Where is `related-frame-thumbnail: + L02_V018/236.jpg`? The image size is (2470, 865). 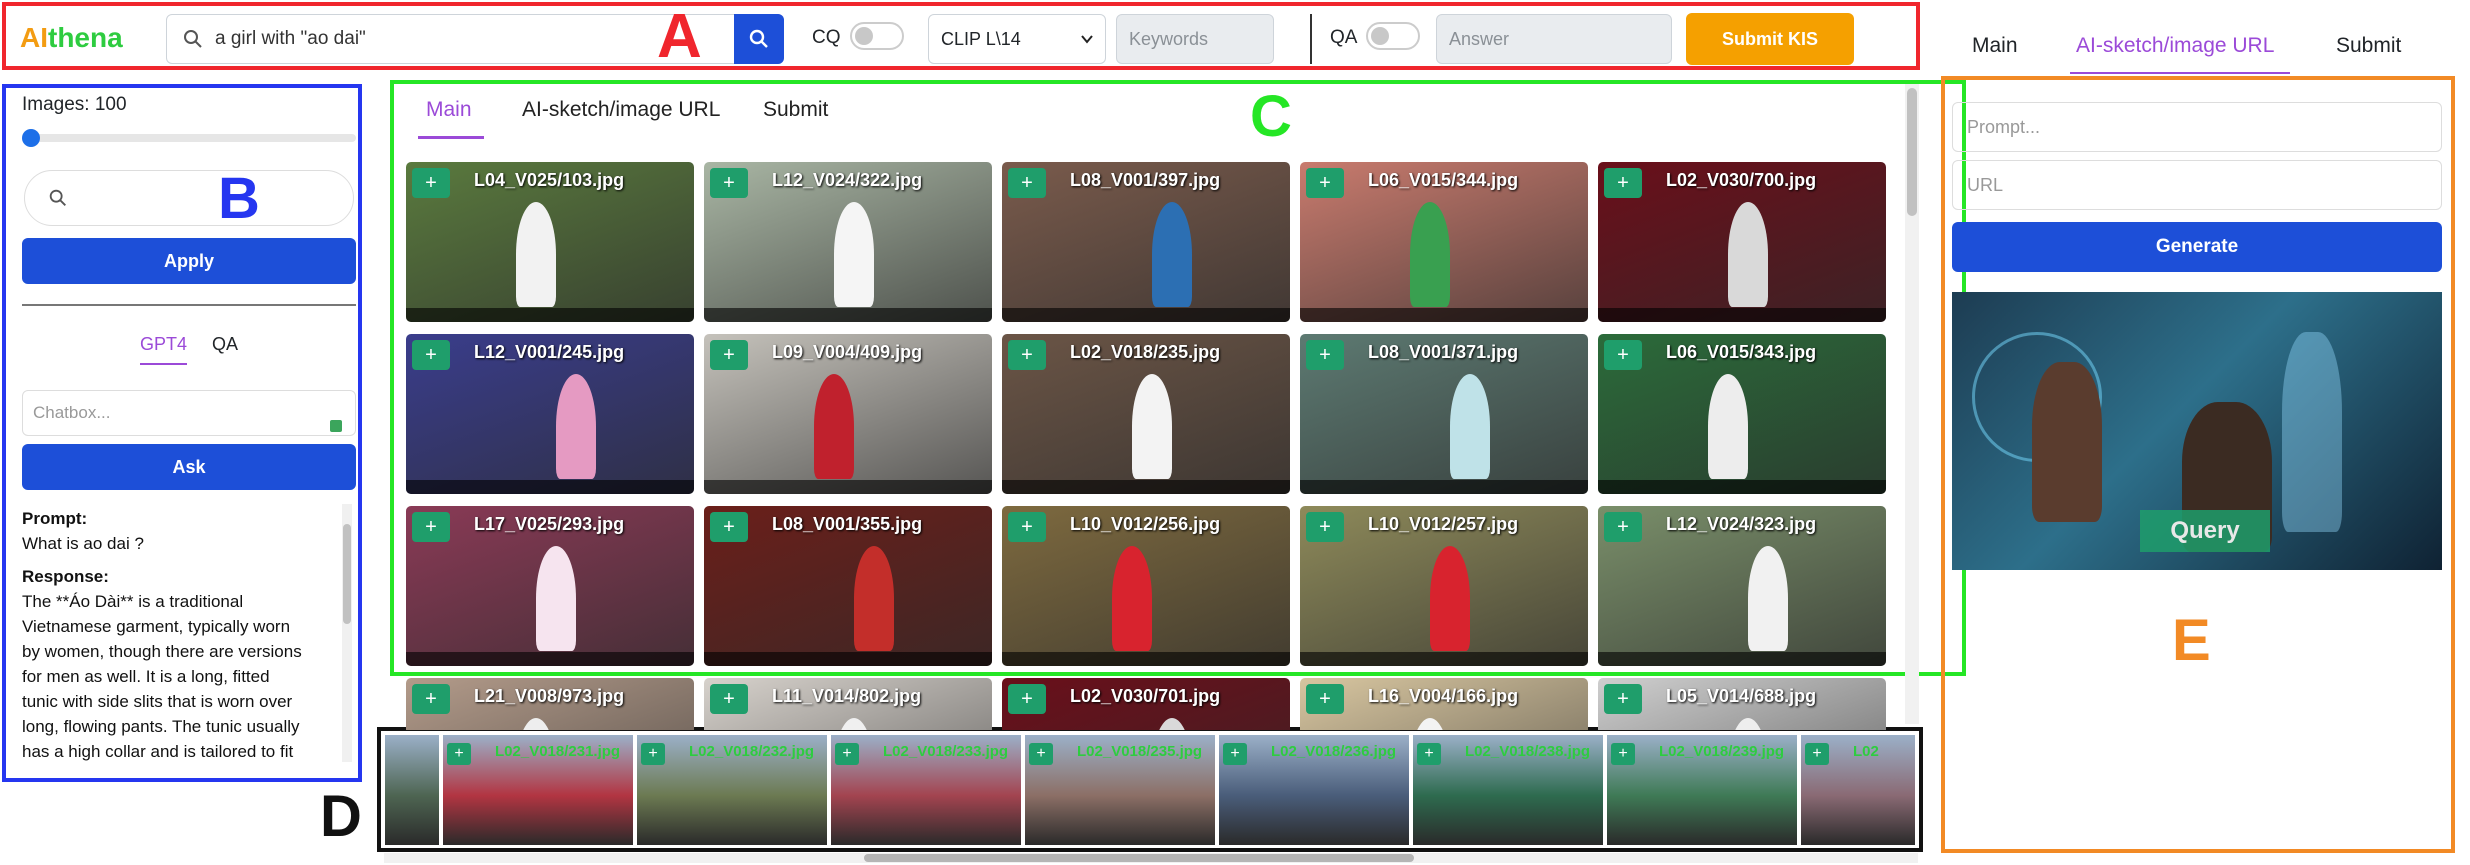
related-frame-thumbnail: + L02_V018/236.jpg is located at coordinates (1314, 790).